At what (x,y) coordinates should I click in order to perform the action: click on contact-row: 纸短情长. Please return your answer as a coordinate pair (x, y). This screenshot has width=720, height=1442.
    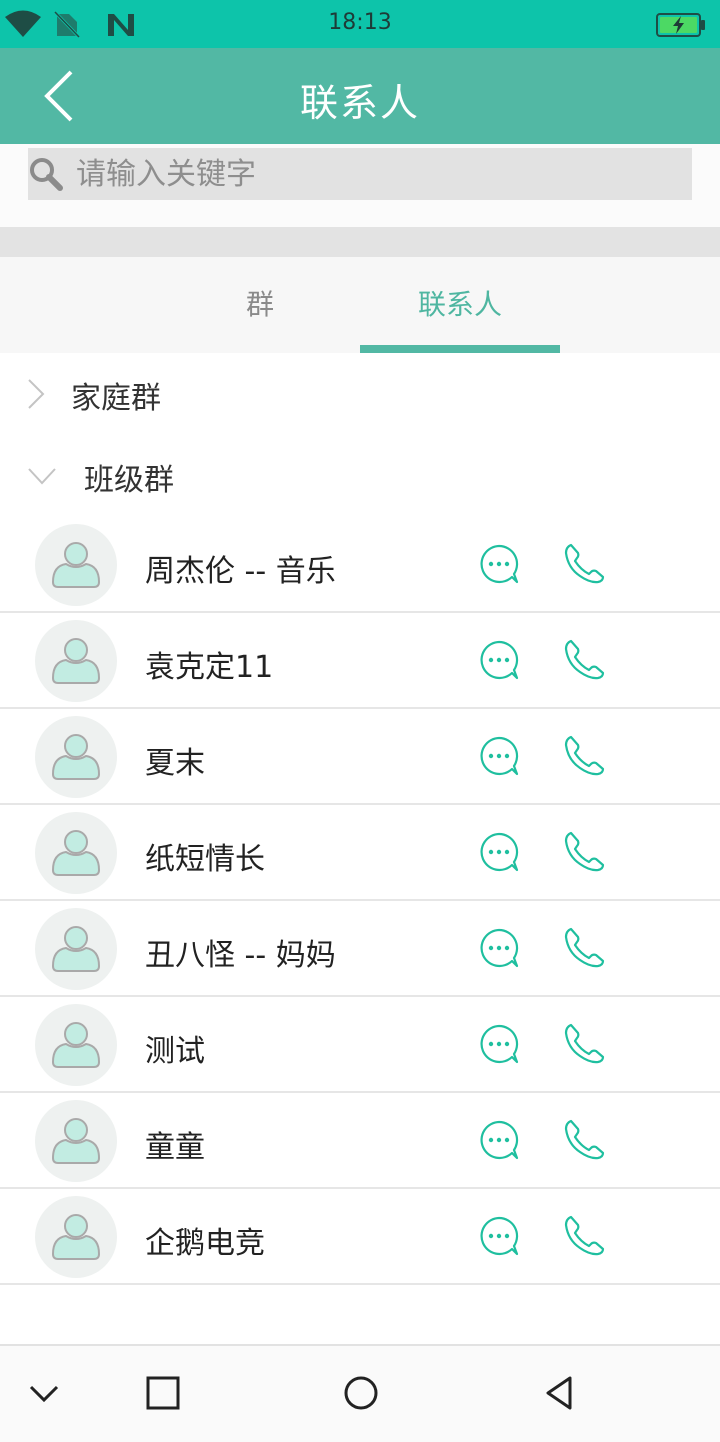
    Looking at the image, I should click on (360, 853).